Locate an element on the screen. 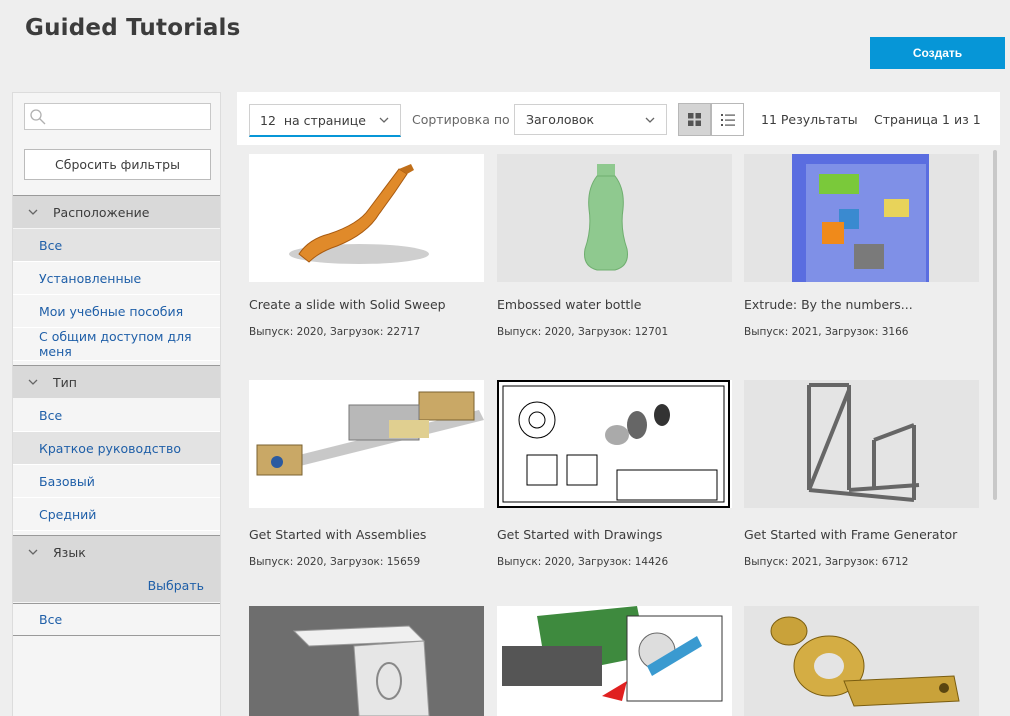 The height and width of the screenshot is (716, 1010). card-title: Get Started with Drawings is located at coordinates (580, 534).